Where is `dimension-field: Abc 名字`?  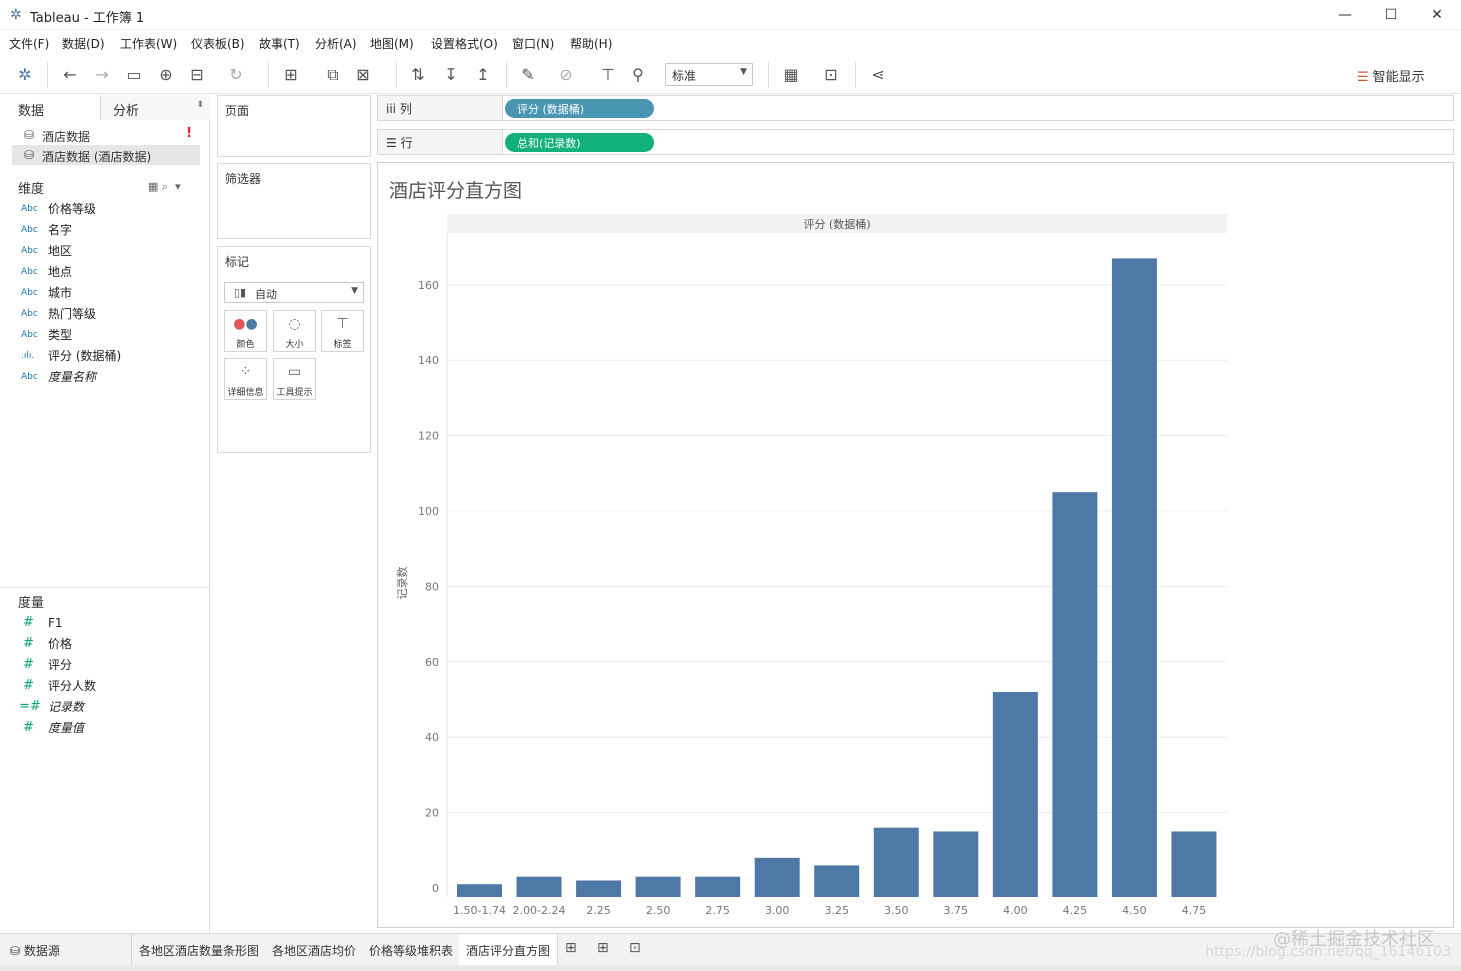
dimension-field: Abc 名字 is located at coordinates (112, 230).